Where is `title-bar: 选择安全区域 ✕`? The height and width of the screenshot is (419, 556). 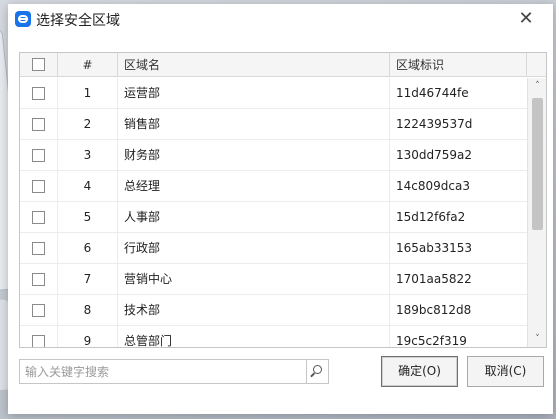 title-bar: 选择安全区域 ✕ is located at coordinates (280, 19).